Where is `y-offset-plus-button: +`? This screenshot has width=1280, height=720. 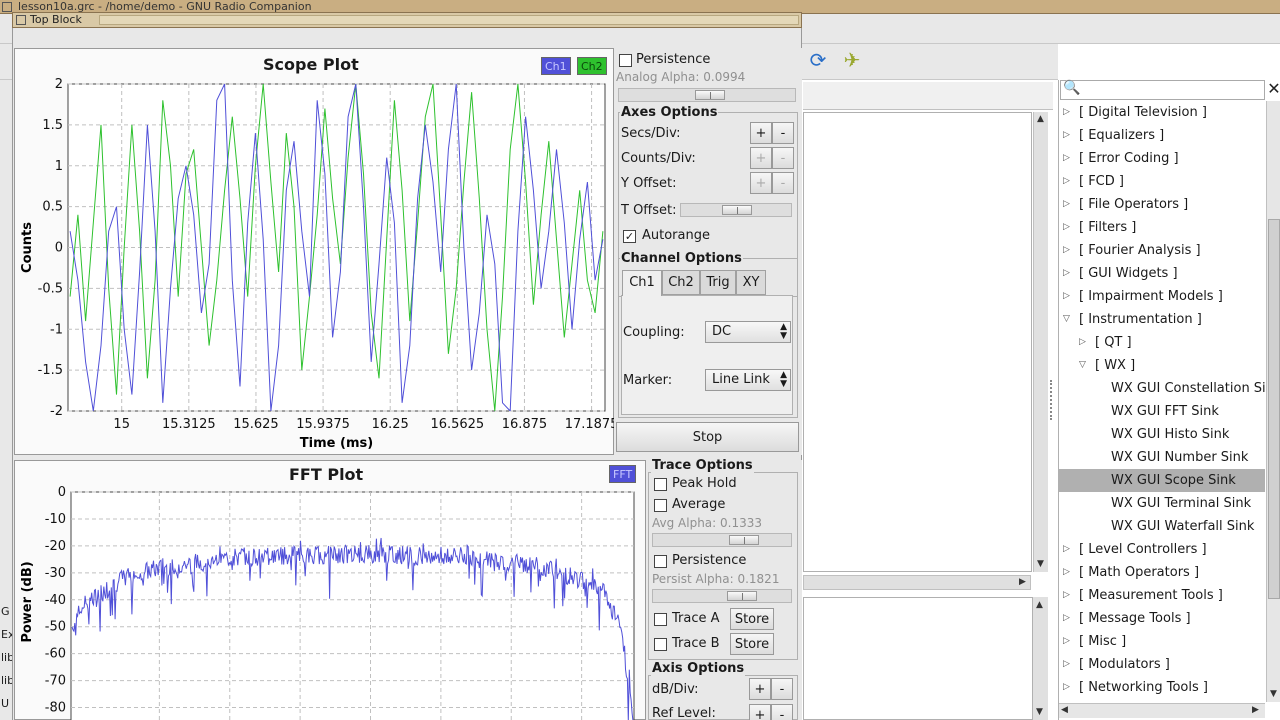
y-offset-plus-button: + is located at coordinates (761, 183).